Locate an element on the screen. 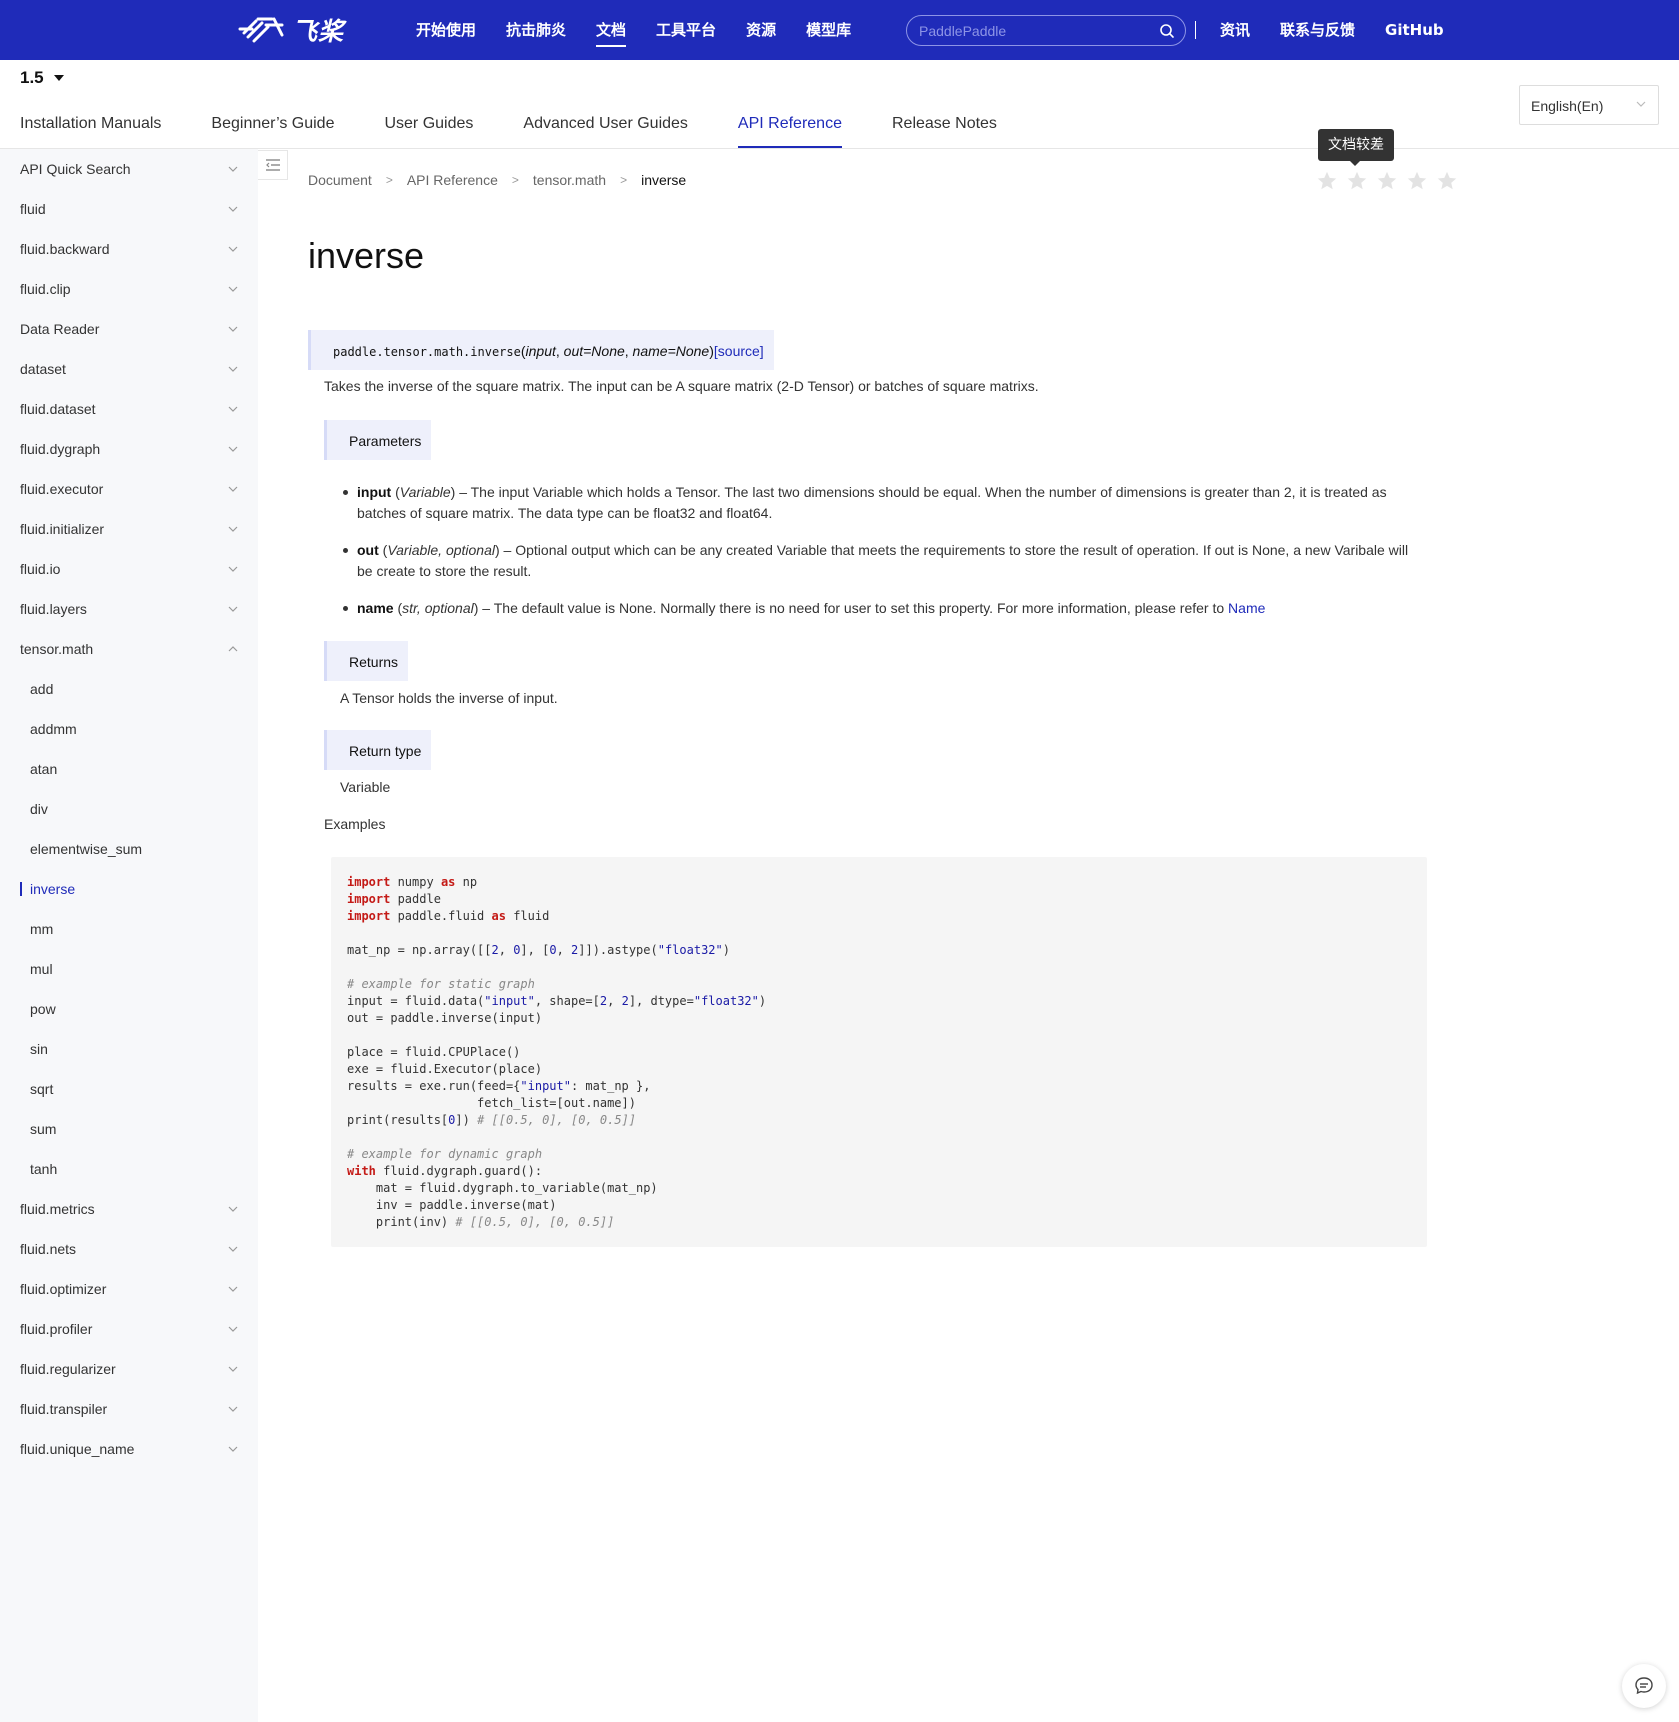  sidebar-item-label: atan is located at coordinates (44, 769).